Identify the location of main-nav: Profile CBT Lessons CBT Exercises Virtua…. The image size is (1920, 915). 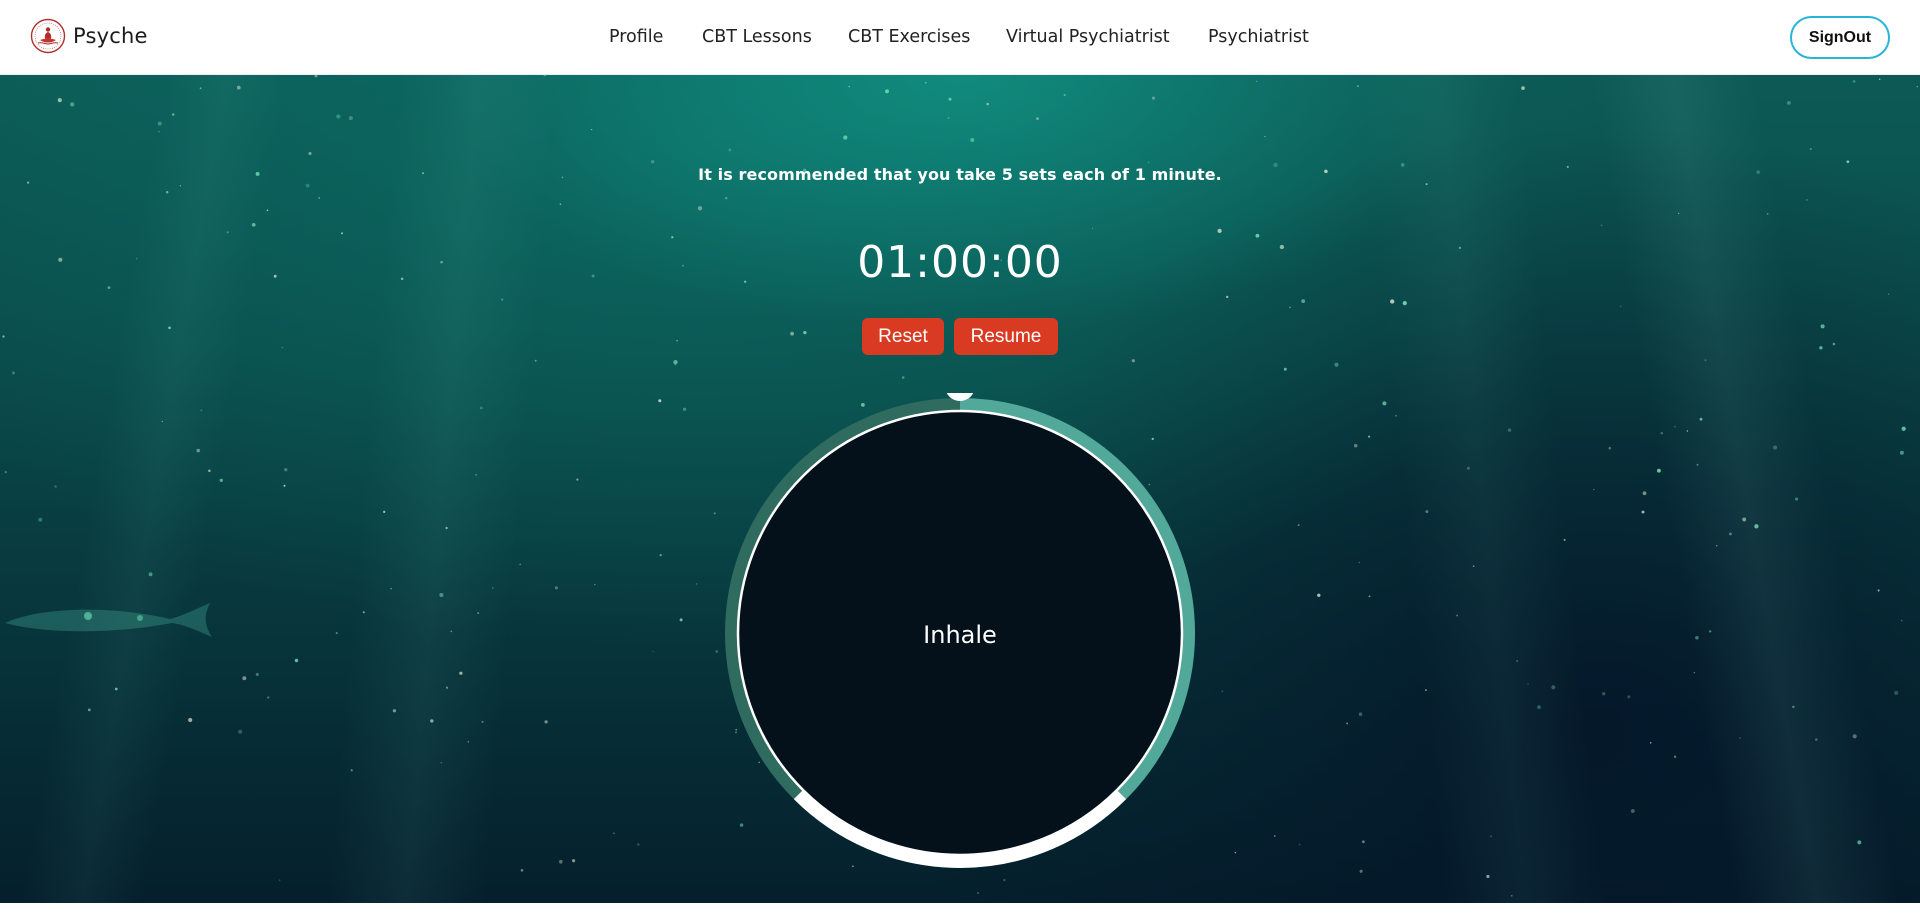
(960, 37).